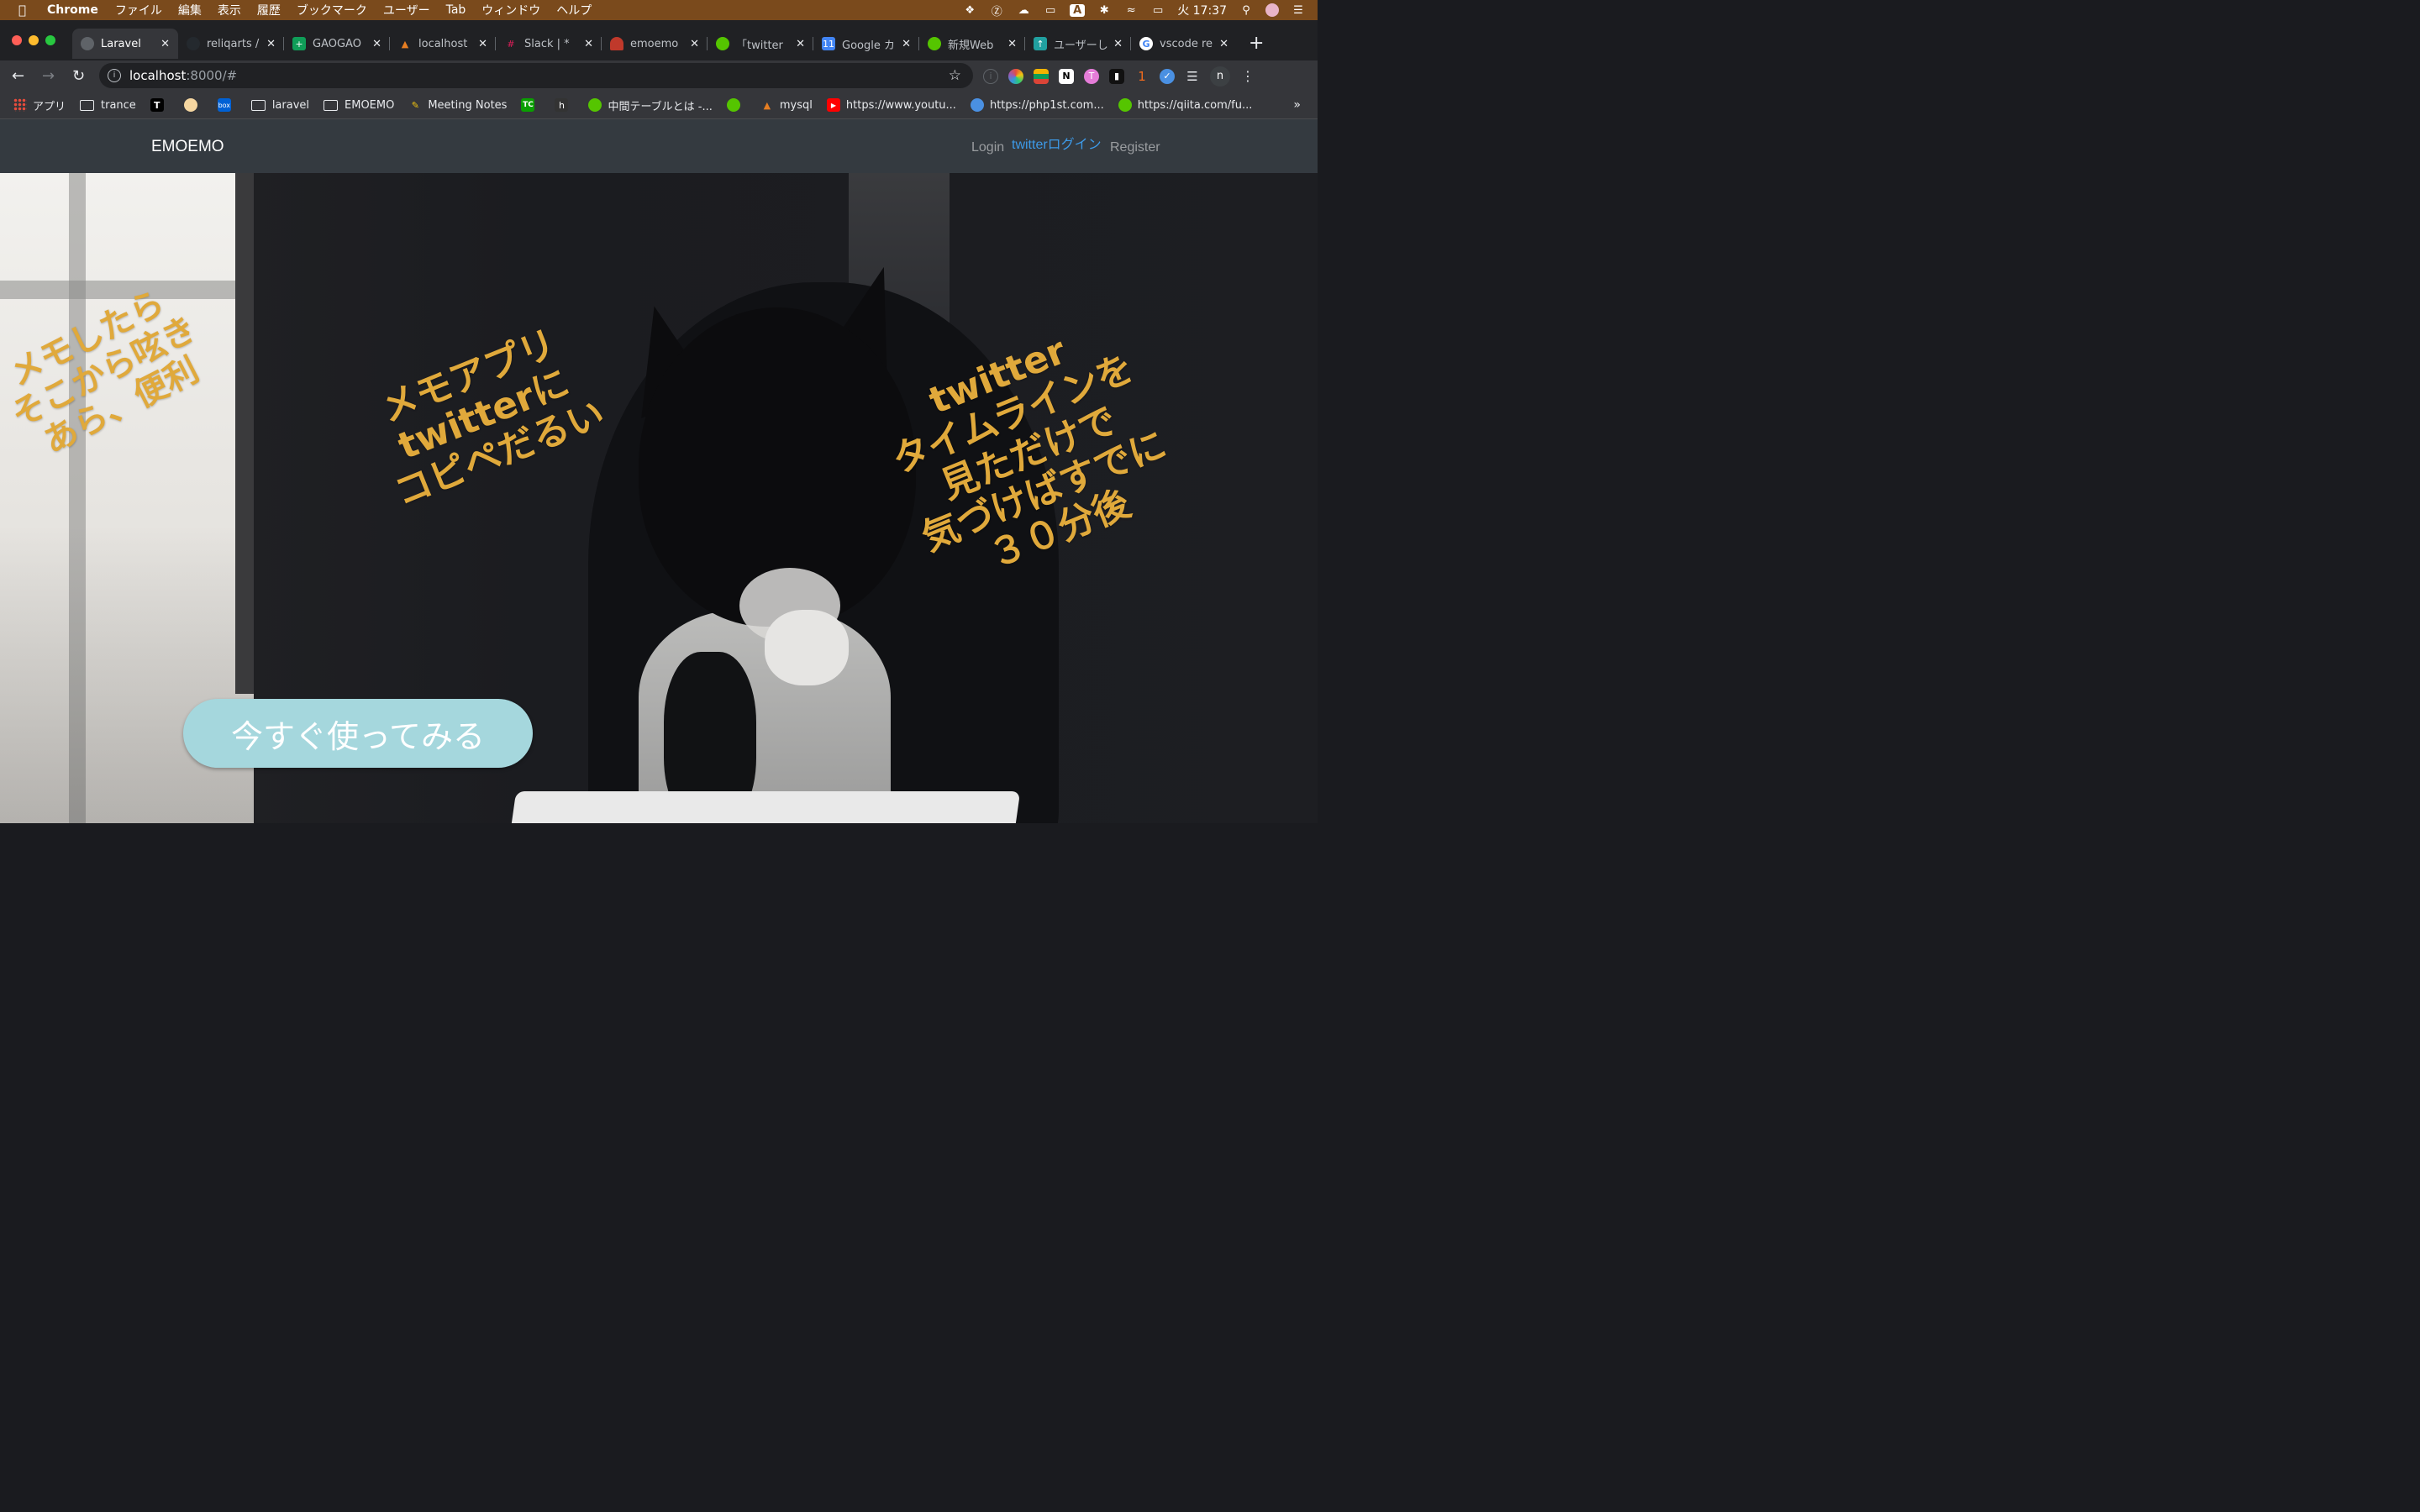 The height and width of the screenshot is (1512, 2420). Describe the element at coordinates (1078, 10) in the screenshot. I see `input-method-icon: A` at that location.